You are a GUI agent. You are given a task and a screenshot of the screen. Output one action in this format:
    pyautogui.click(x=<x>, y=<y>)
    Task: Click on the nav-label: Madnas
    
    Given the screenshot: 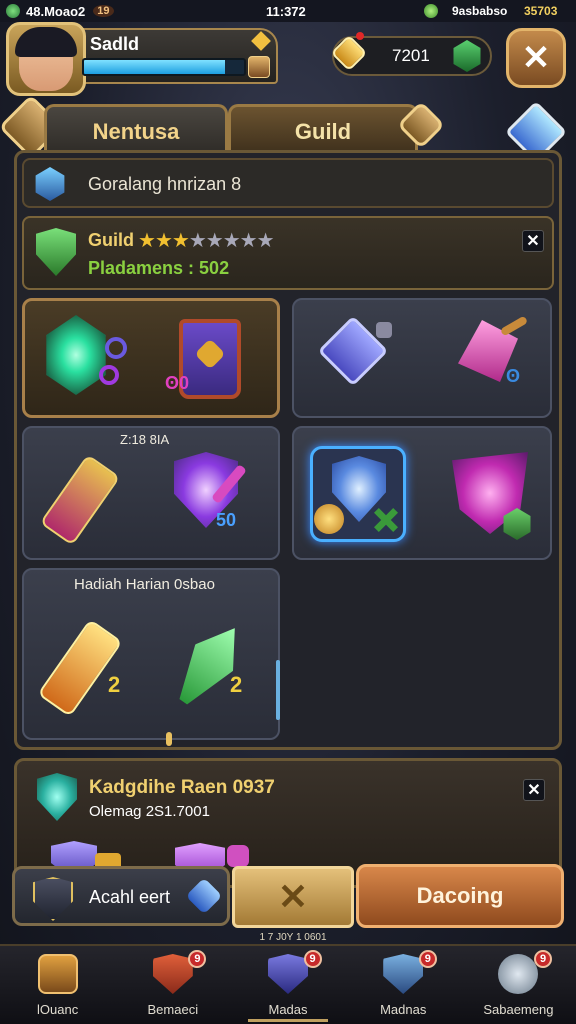 What is the action you would take?
    pyautogui.click(x=403, y=1009)
    